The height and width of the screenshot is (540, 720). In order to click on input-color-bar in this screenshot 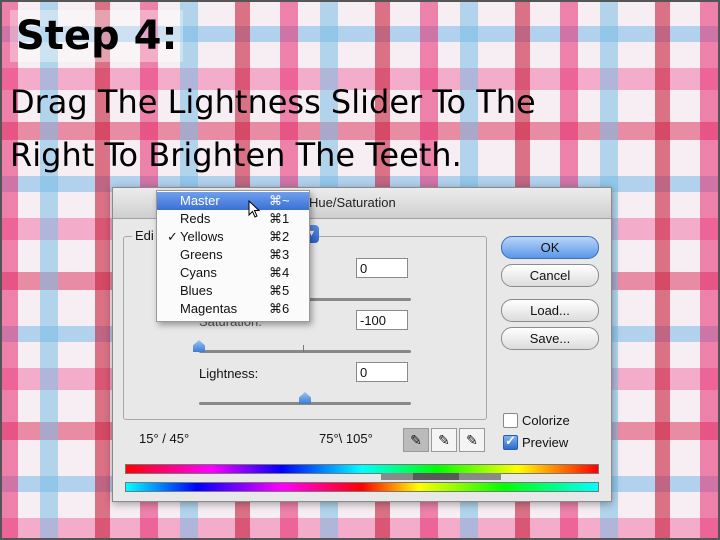, I will do `click(362, 469)`.